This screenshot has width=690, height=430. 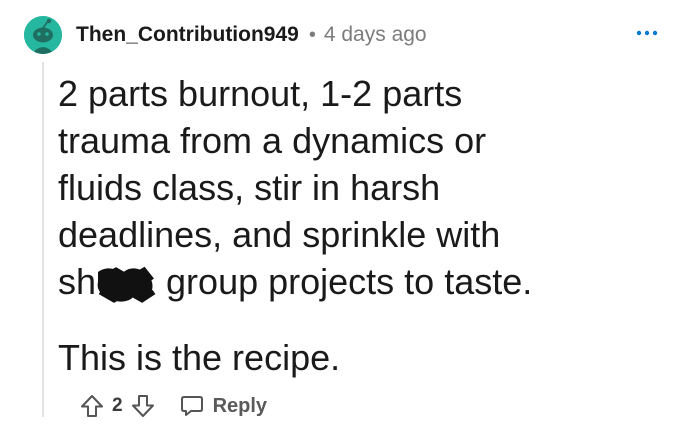 I want to click on chat-bubble-icon, so click(x=191, y=406).